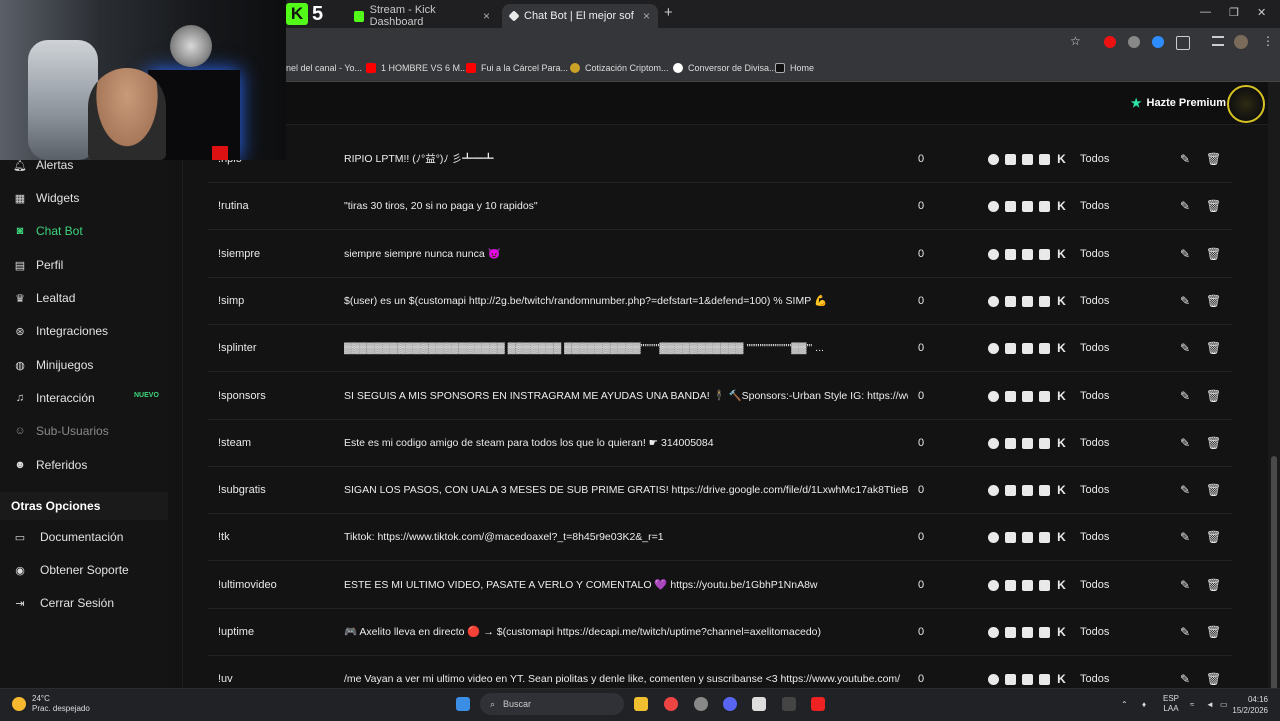 The height and width of the screenshot is (721, 1280). I want to click on media-icon, so click(1218, 41).